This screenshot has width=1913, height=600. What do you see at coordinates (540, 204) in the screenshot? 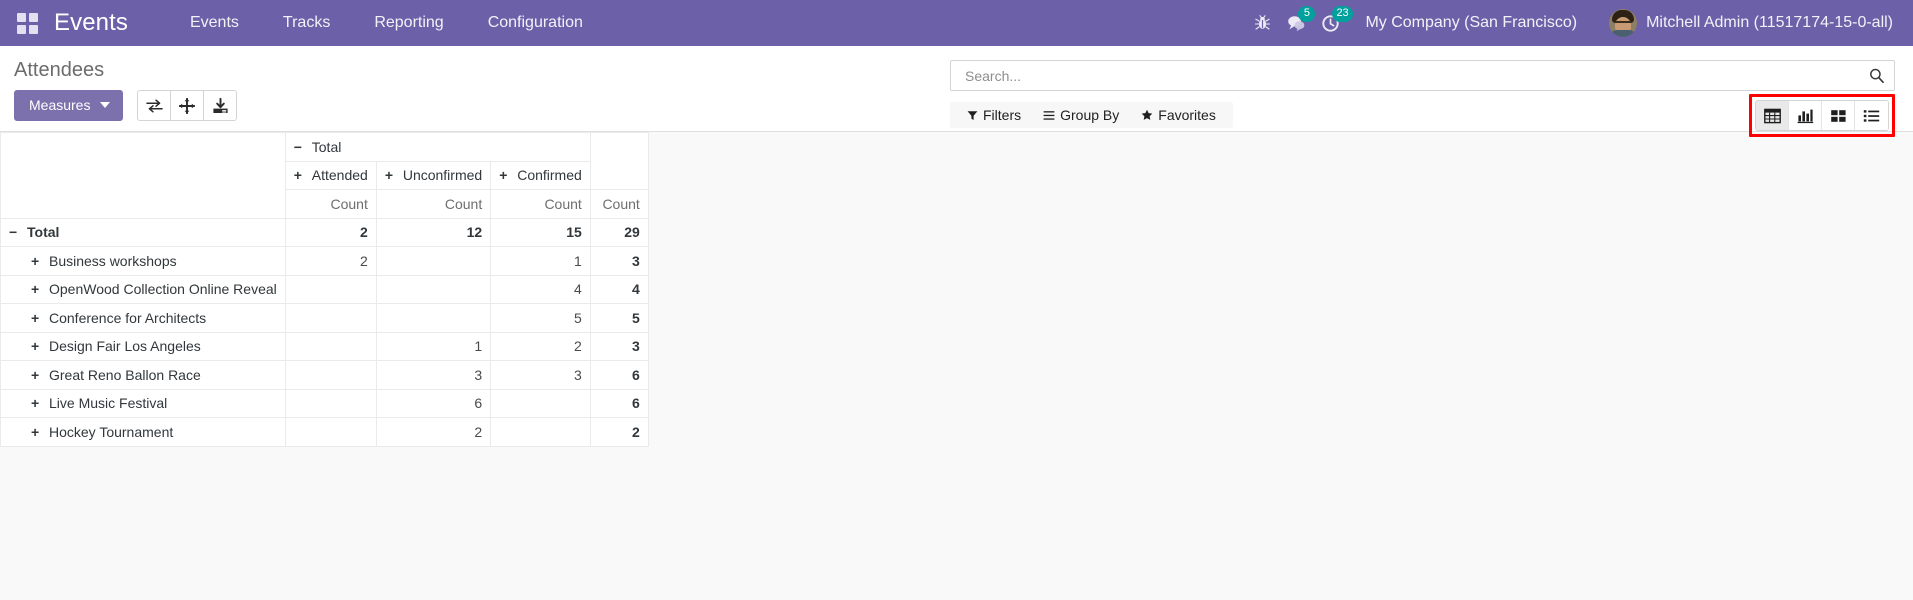
I see `measure-header-confirmed-count: Count` at bounding box center [540, 204].